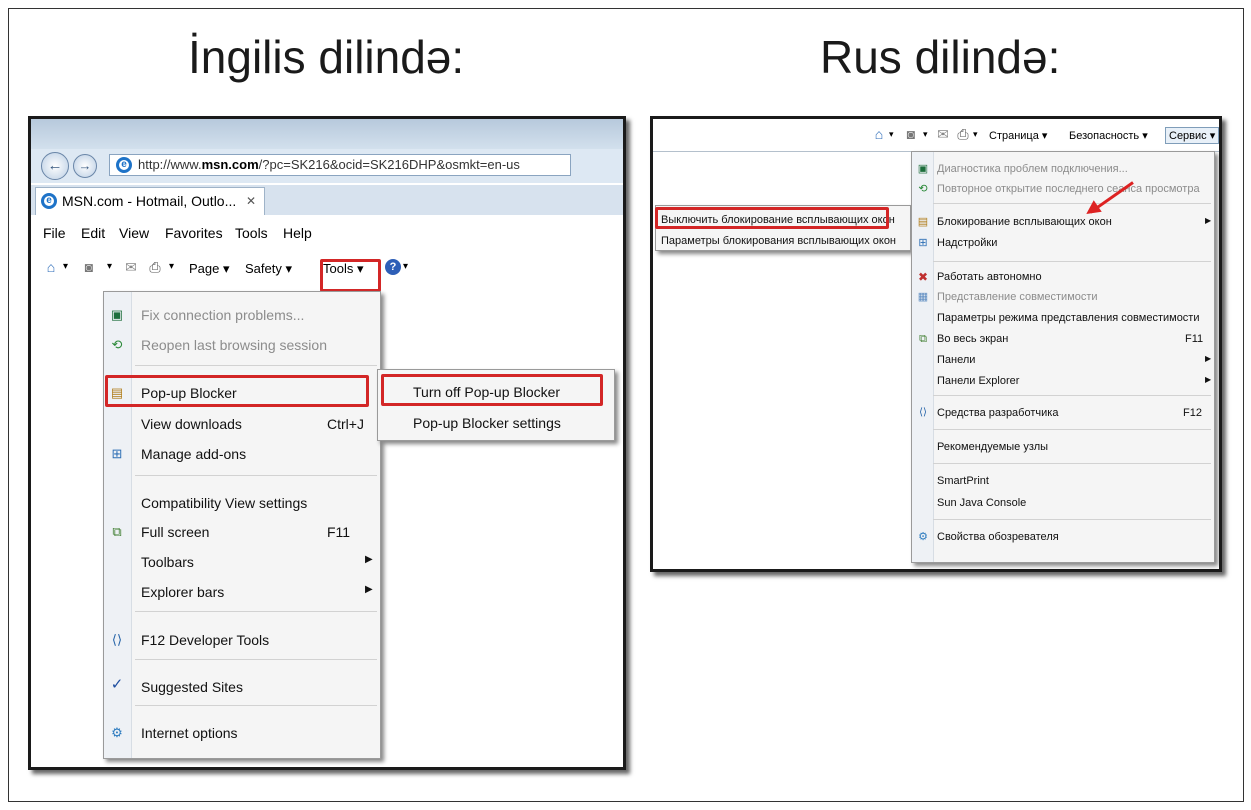 This screenshot has width=1251, height=810. Describe the element at coordinates (85, 166) in the screenshot. I see `forward-button: →` at that location.